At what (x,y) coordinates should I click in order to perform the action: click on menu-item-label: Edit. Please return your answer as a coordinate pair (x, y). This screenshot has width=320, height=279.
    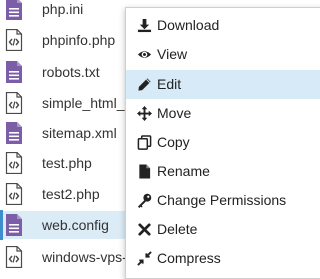
    Looking at the image, I should click on (169, 84).